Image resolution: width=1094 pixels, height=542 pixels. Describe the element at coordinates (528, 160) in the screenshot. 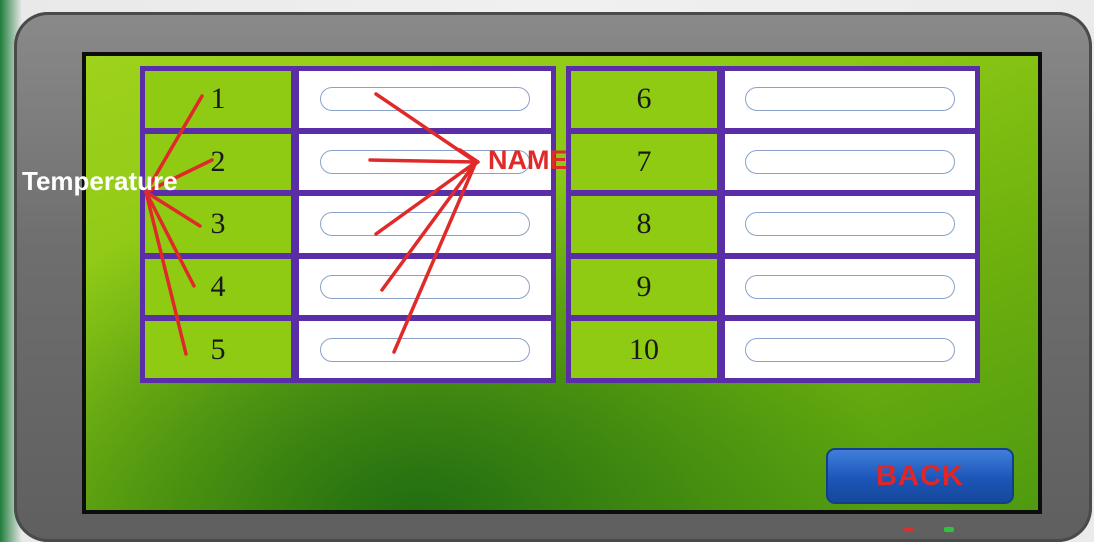

I see `name-annotation: NAME` at that location.